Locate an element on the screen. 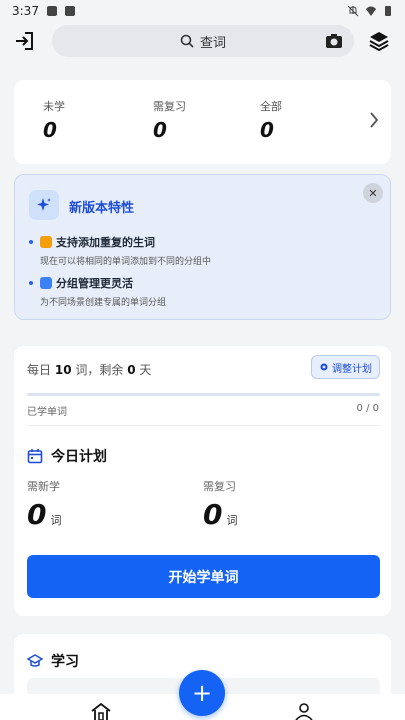 Image resolution: width=405 pixels, height=720 pixels. profile-icon is located at coordinates (304, 711).